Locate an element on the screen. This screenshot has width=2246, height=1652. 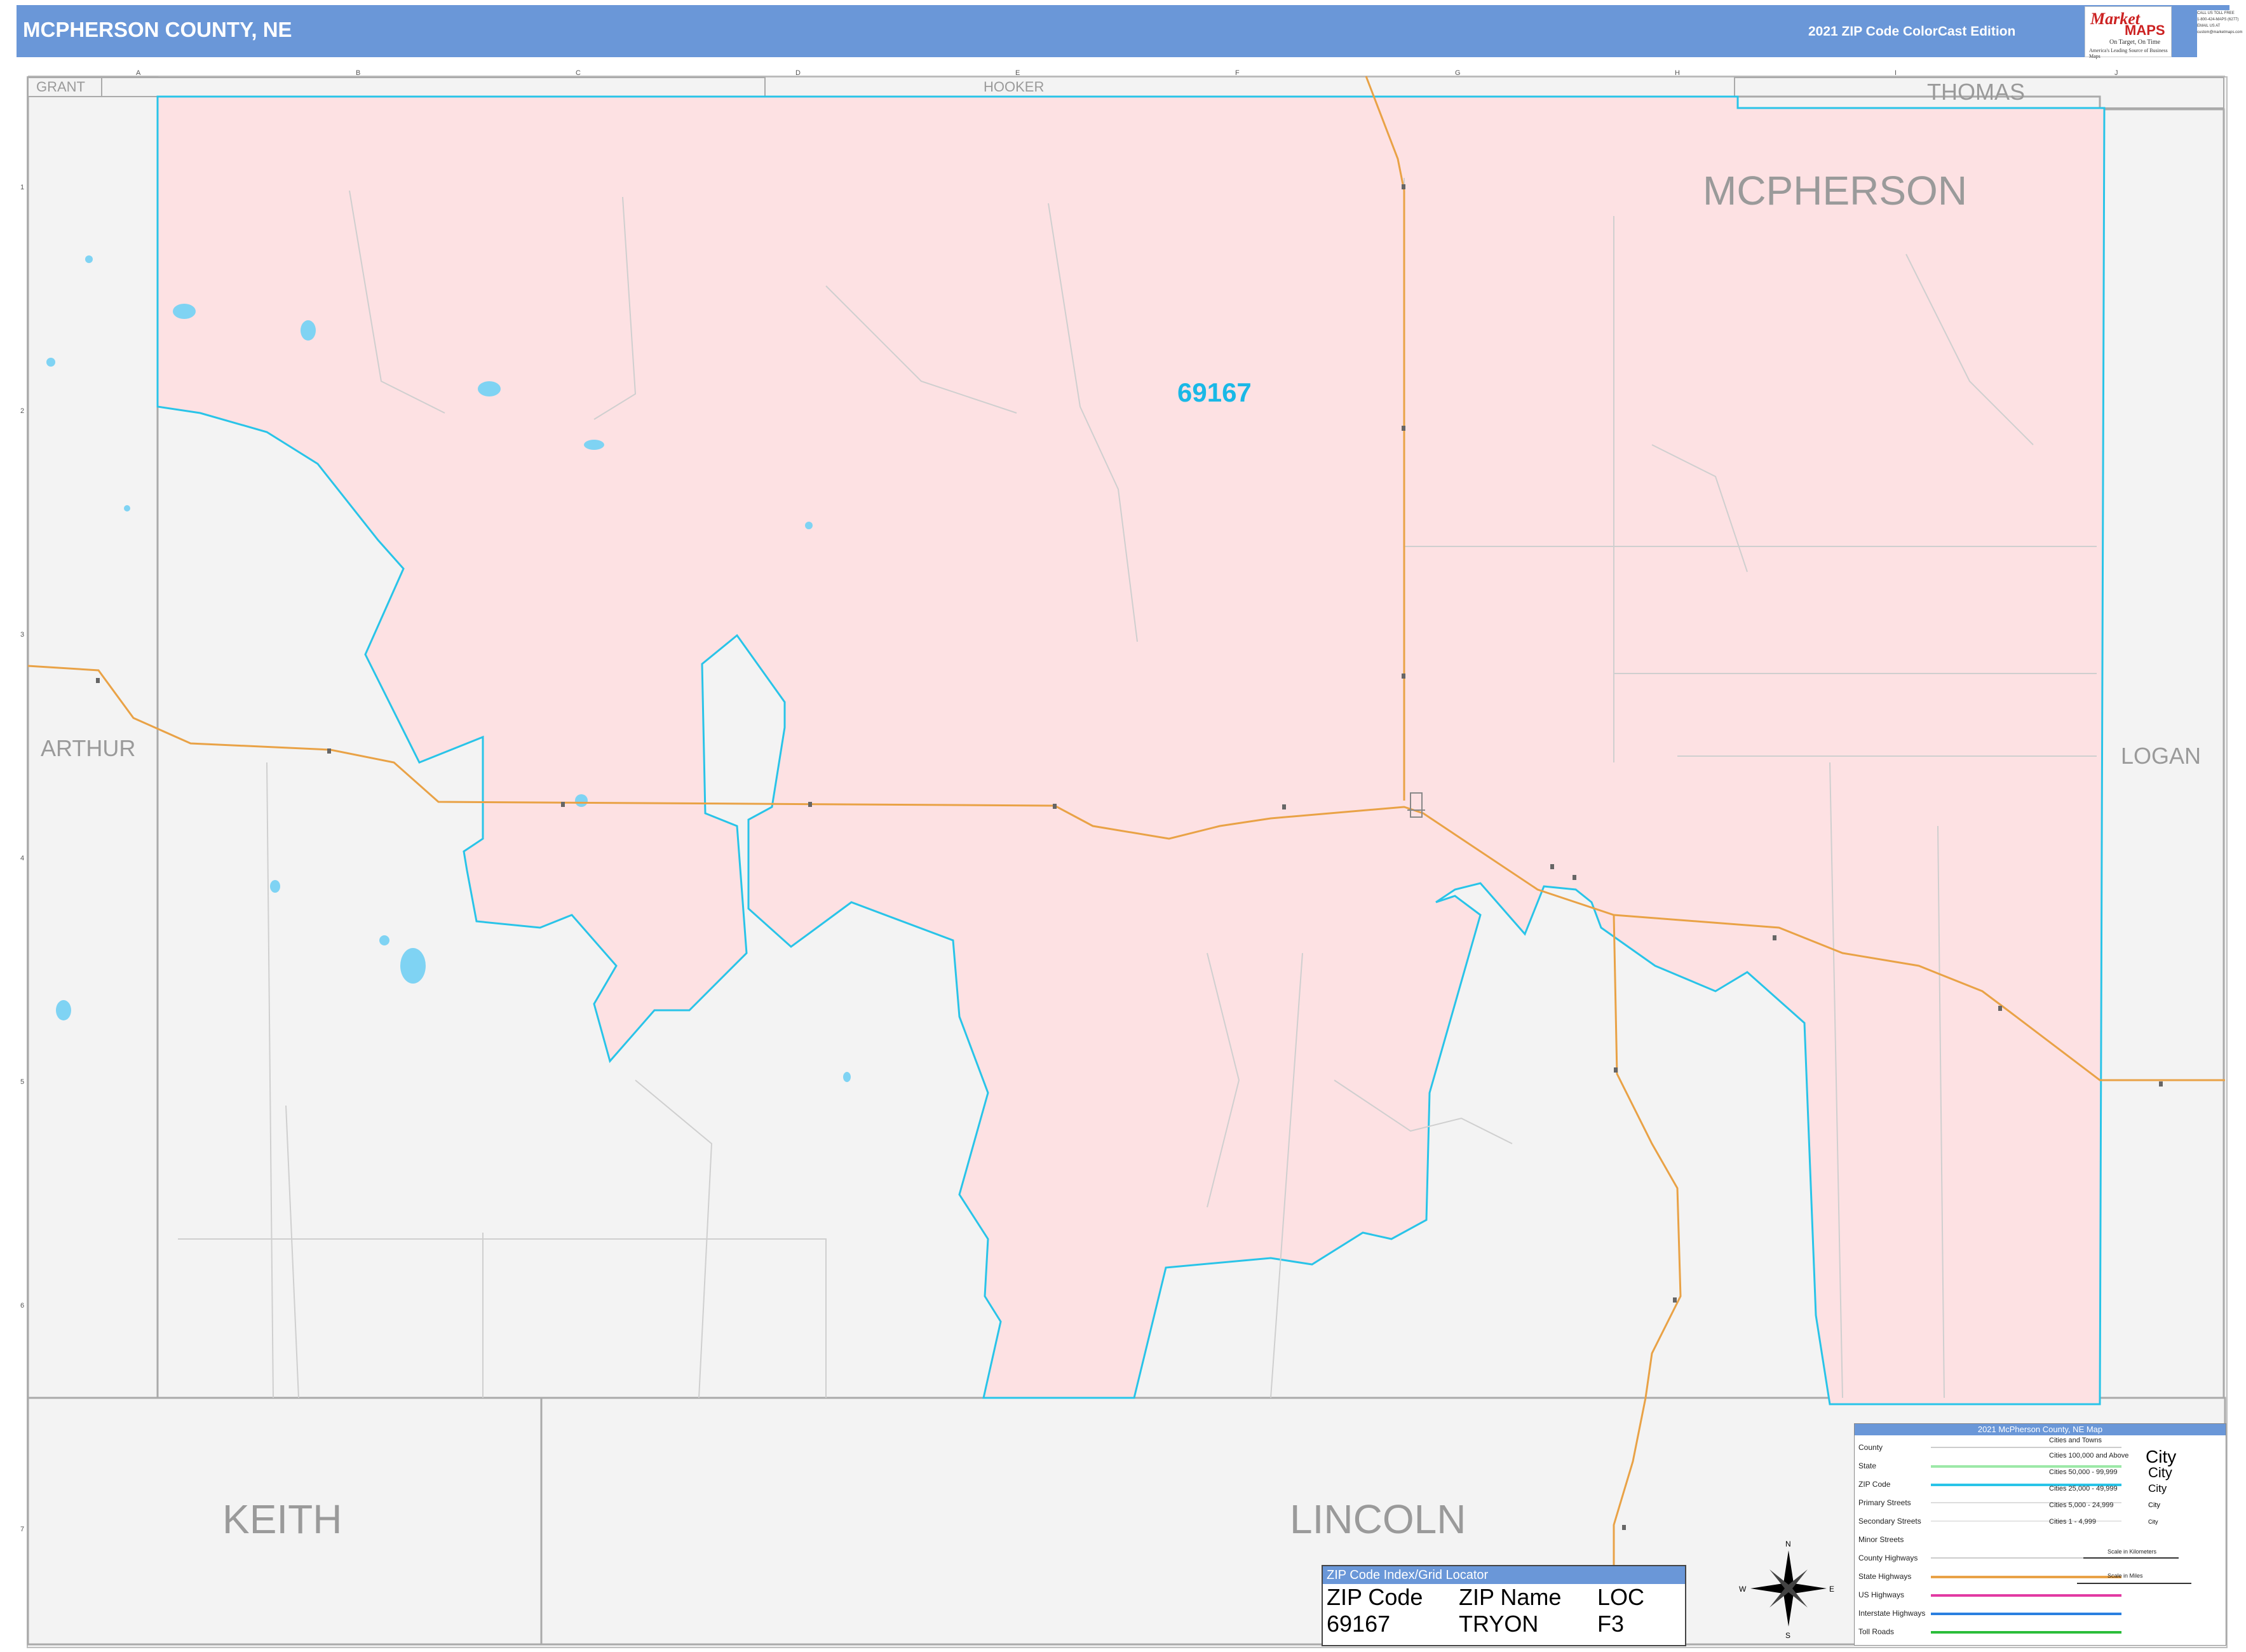
legend-item-county: County is located at coordinates (1870, 1448).